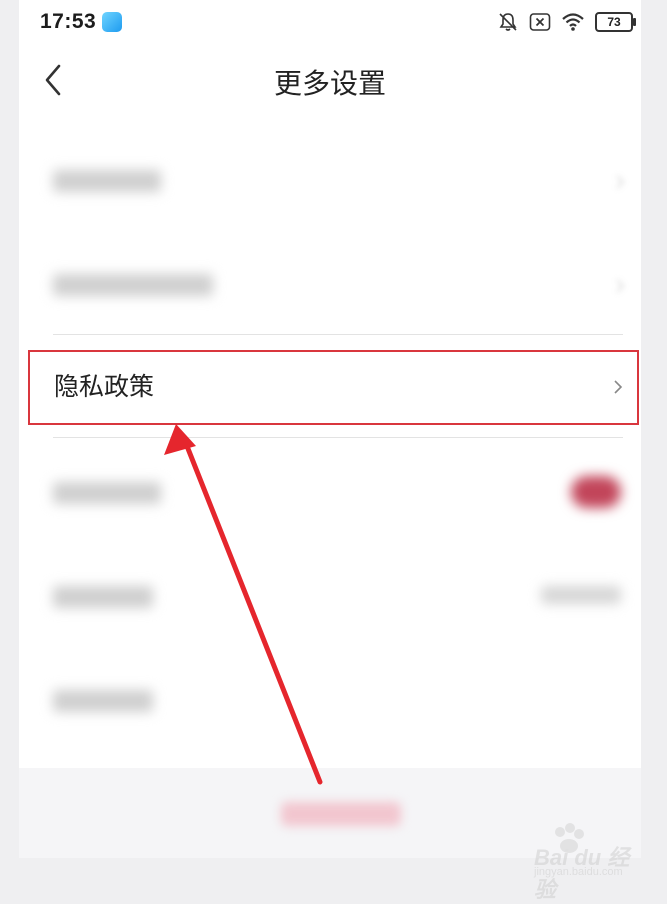 The width and height of the screenshot is (667, 904). I want to click on bell-off-icon, so click(508, 22).